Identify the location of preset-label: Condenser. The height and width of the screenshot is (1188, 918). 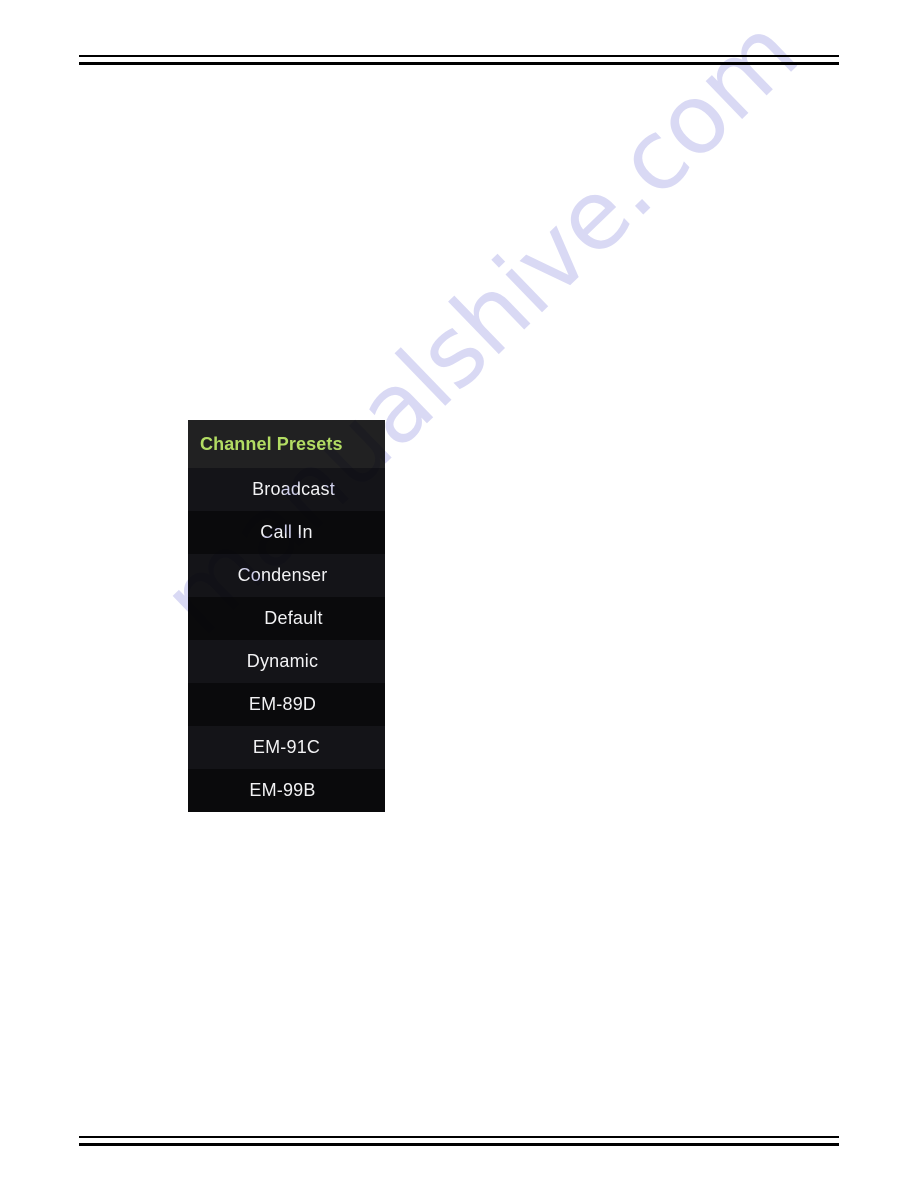
(282, 575).